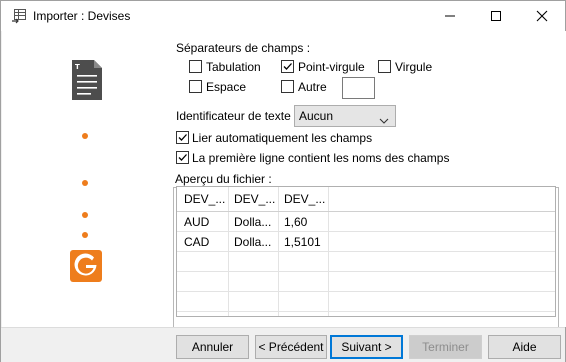  What do you see at coordinates (384, 120) in the screenshot?
I see `chevron-down-icon` at bounding box center [384, 120].